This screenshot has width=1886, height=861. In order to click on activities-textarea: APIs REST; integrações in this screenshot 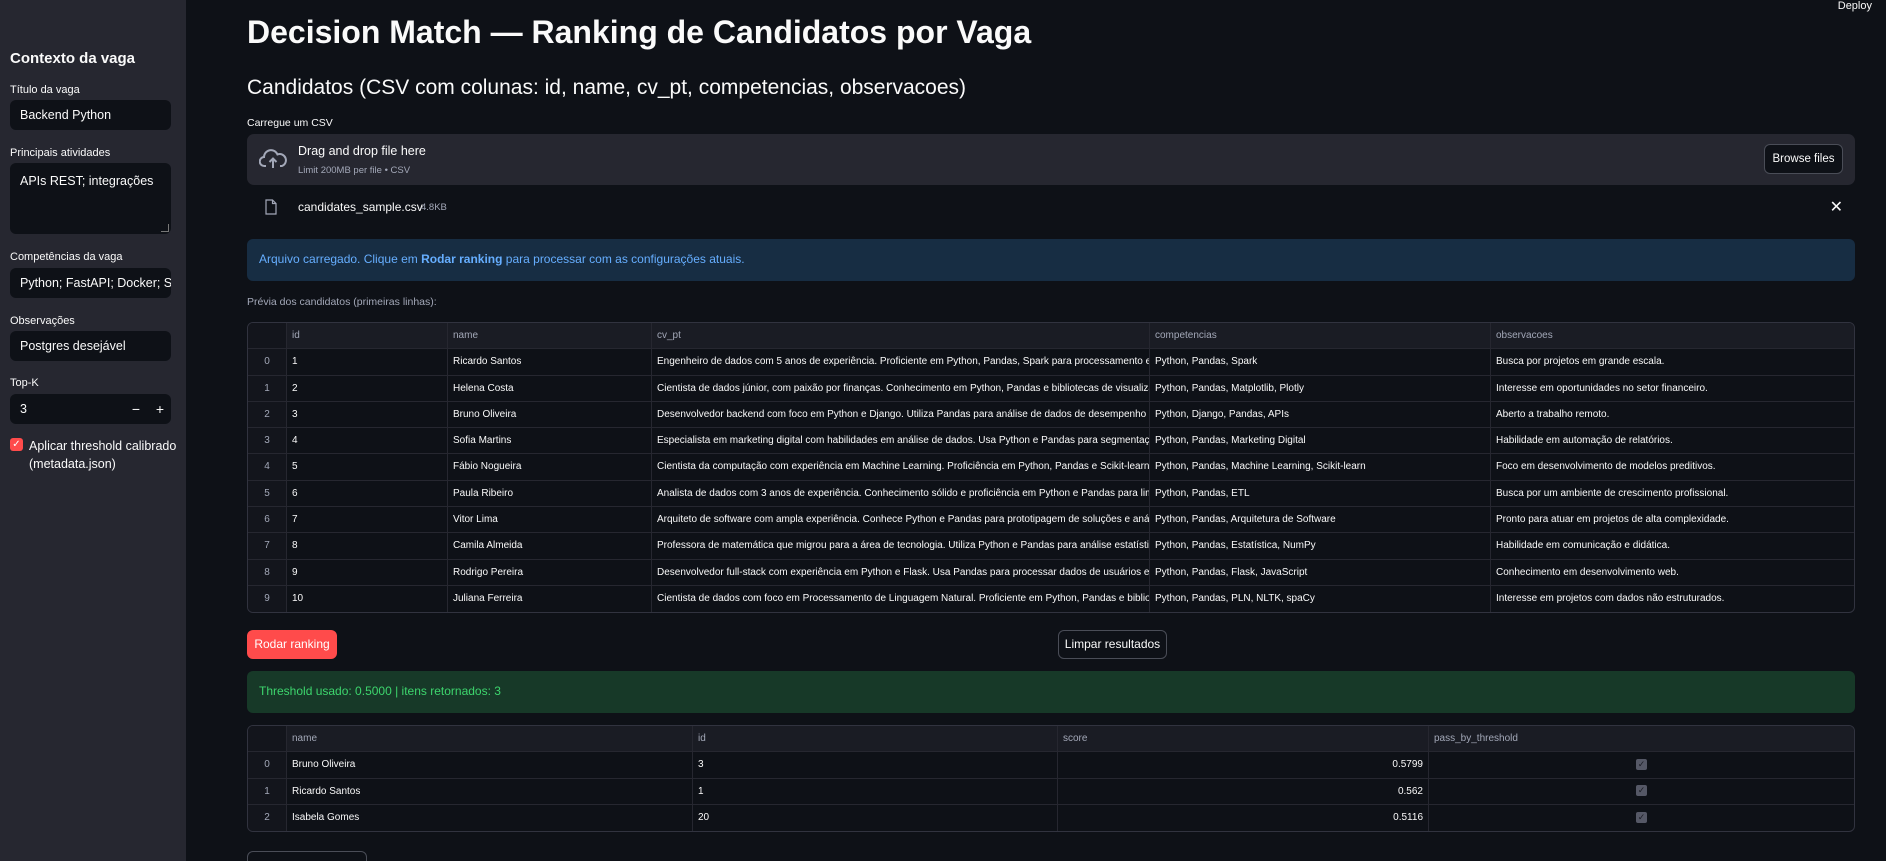, I will do `click(90, 198)`.